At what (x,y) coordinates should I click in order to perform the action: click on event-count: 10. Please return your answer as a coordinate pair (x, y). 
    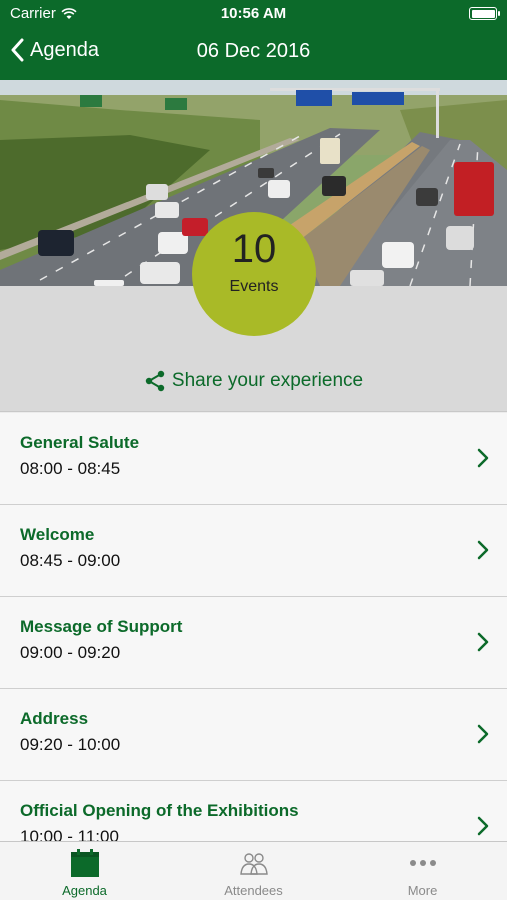
    Looking at the image, I should click on (254, 249).